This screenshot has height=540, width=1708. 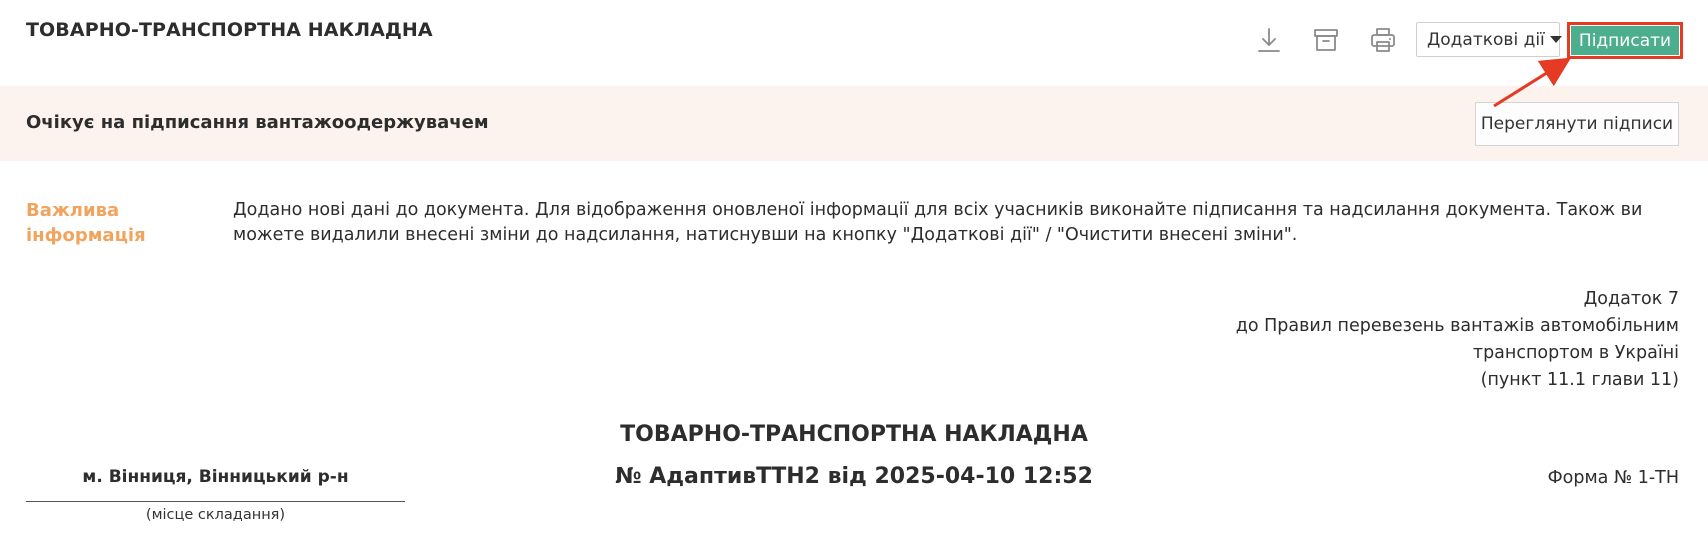 I want to click on place-divider, so click(x=215, y=501).